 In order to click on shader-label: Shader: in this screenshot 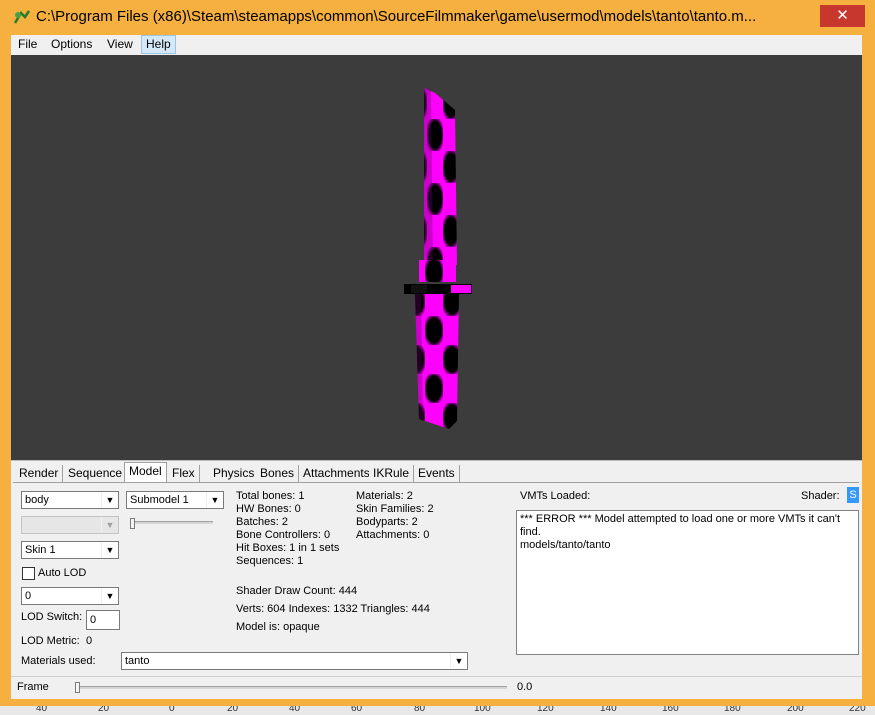, I will do `click(820, 496)`.